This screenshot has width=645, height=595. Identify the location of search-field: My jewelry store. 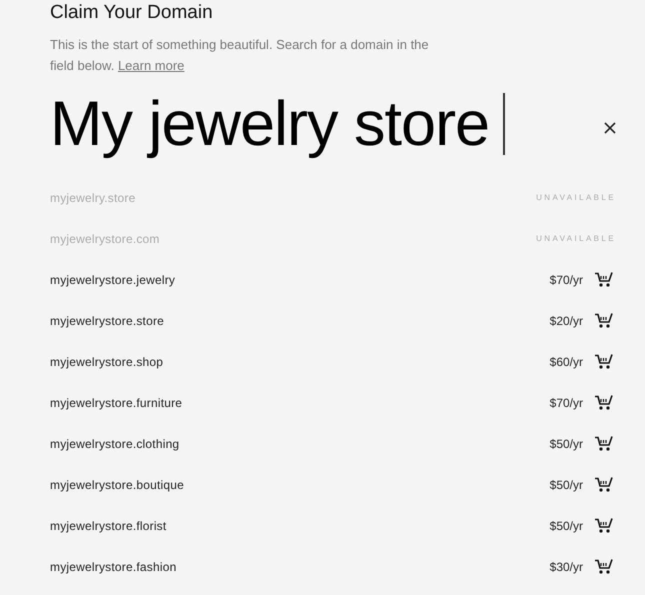
(270, 124).